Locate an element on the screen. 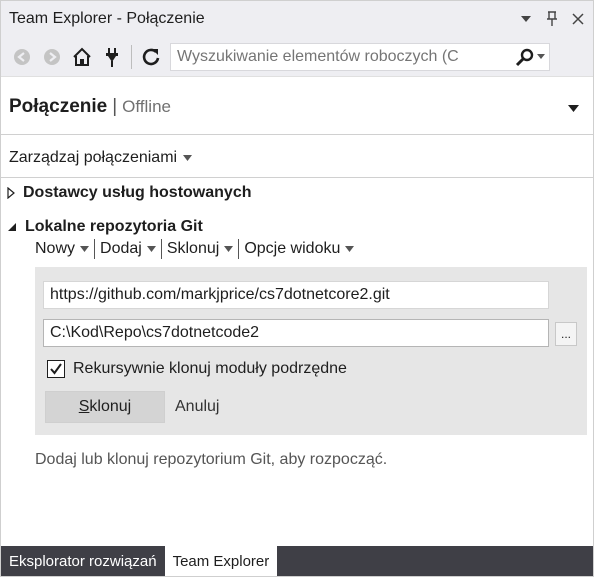 This screenshot has width=594, height=577. repo-url-input is located at coordinates (296, 295).